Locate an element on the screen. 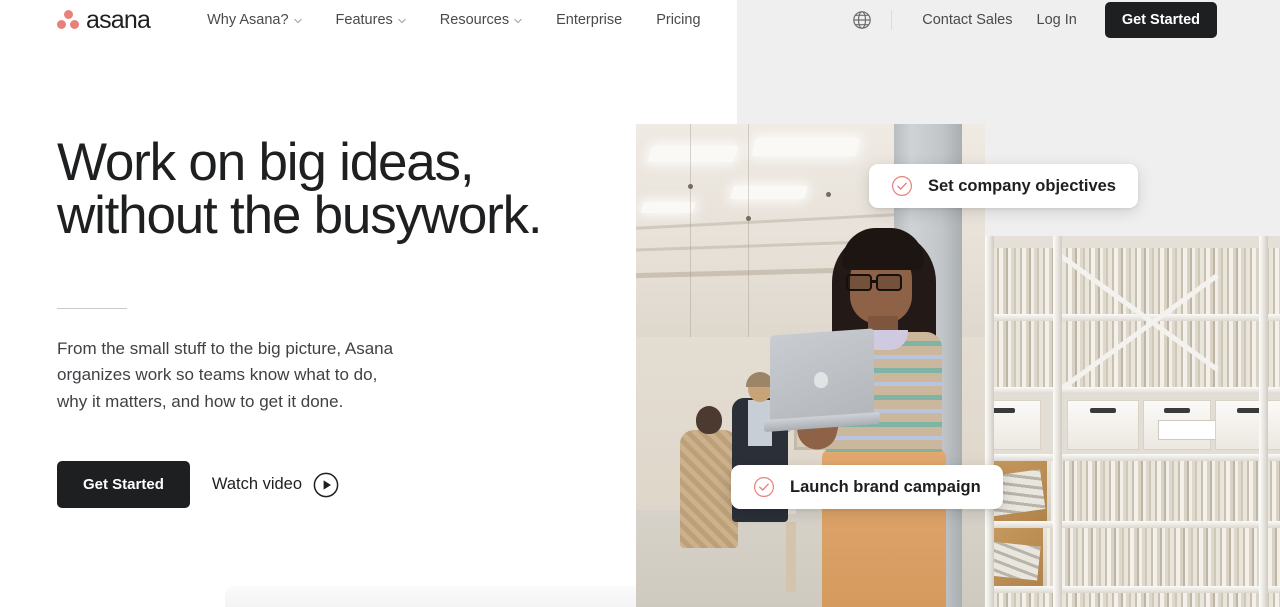 This screenshot has width=1280, height=607. globe-icon is located at coordinates (862, 20).